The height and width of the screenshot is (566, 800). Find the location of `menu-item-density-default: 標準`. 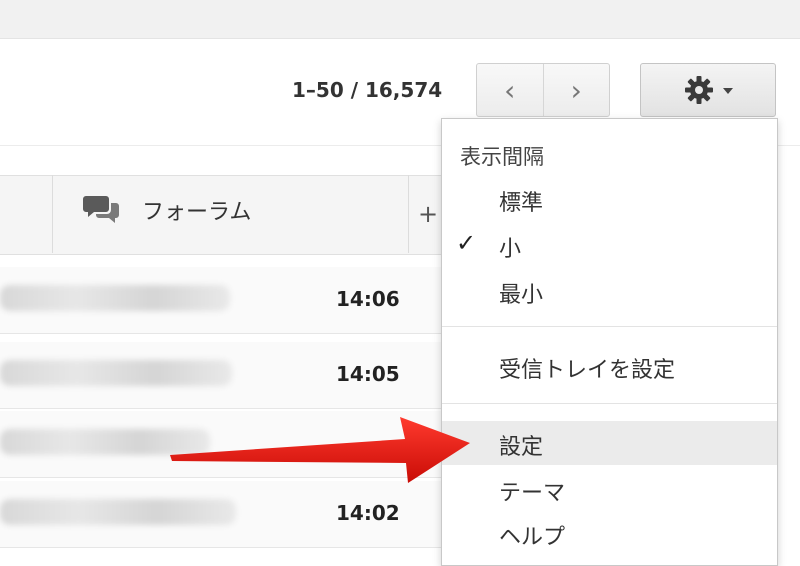

menu-item-density-default: 標準 is located at coordinates (609, 199).